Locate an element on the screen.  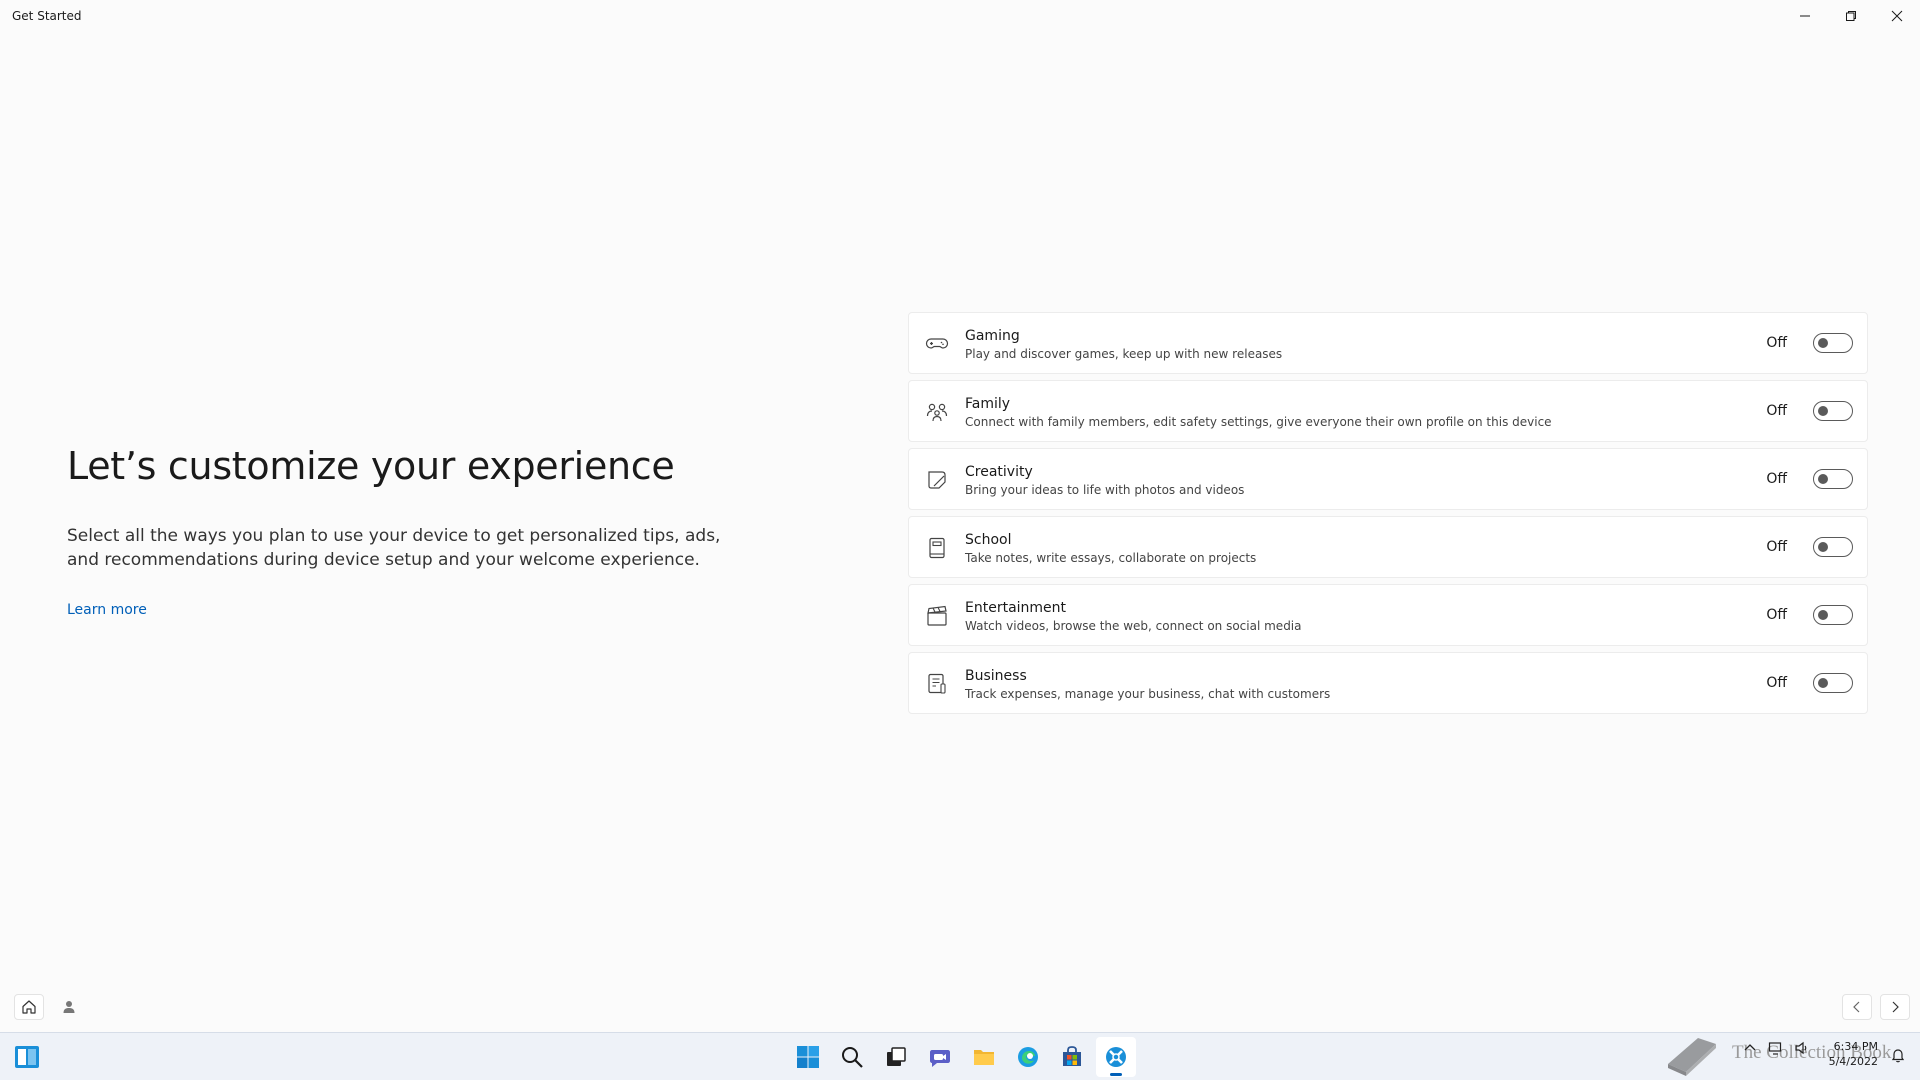
store-icon is located at coordinates (1072, 1056).